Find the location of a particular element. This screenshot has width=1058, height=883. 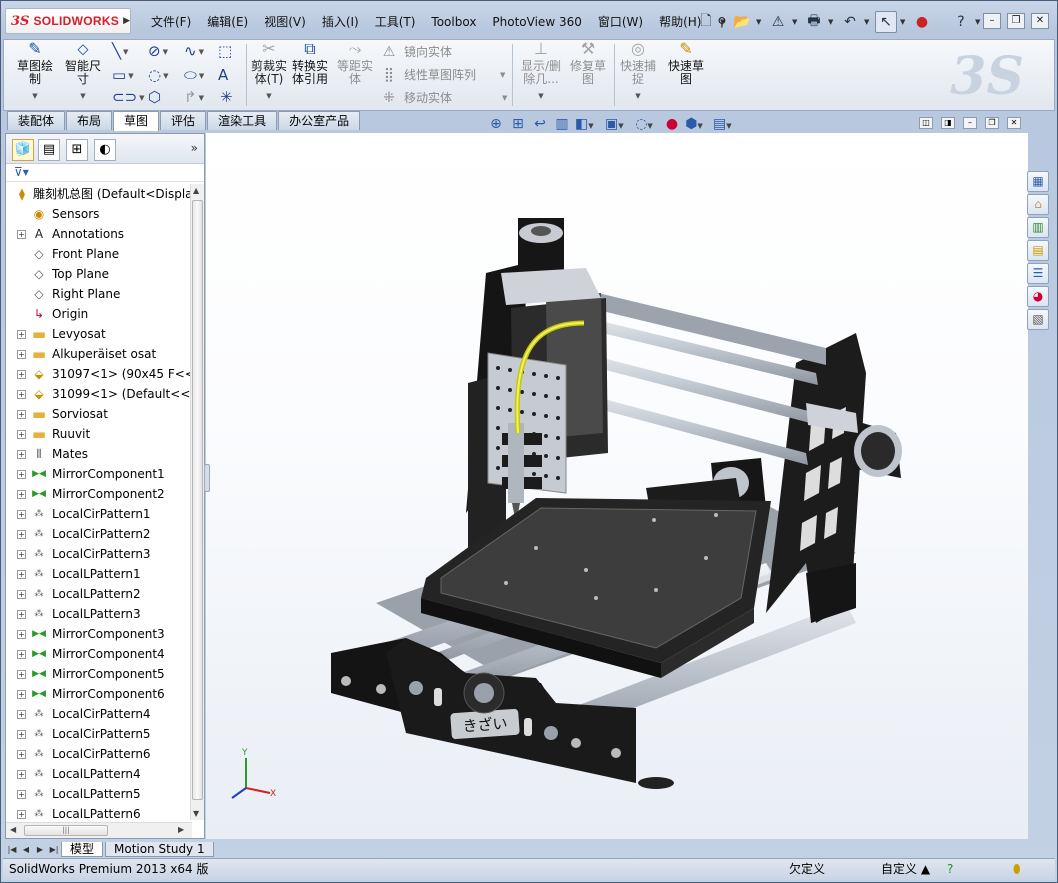

linear-pattern-button: ⣿ 线性草图阵列 ▼ is located at coordinates (443, 74).